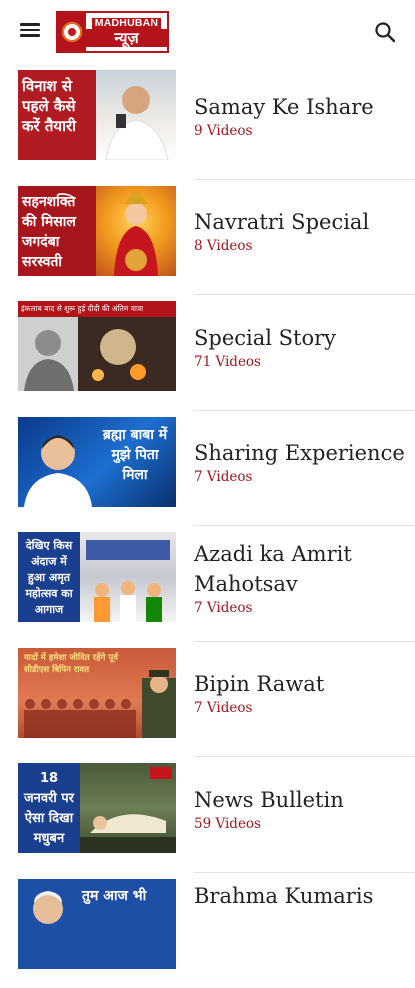 This screenshot has width=415, height=988. Describe the element at coordinates (97, 924) in the screenshot. I see `playlist-thumbnail: तुम आज भी` at that location.